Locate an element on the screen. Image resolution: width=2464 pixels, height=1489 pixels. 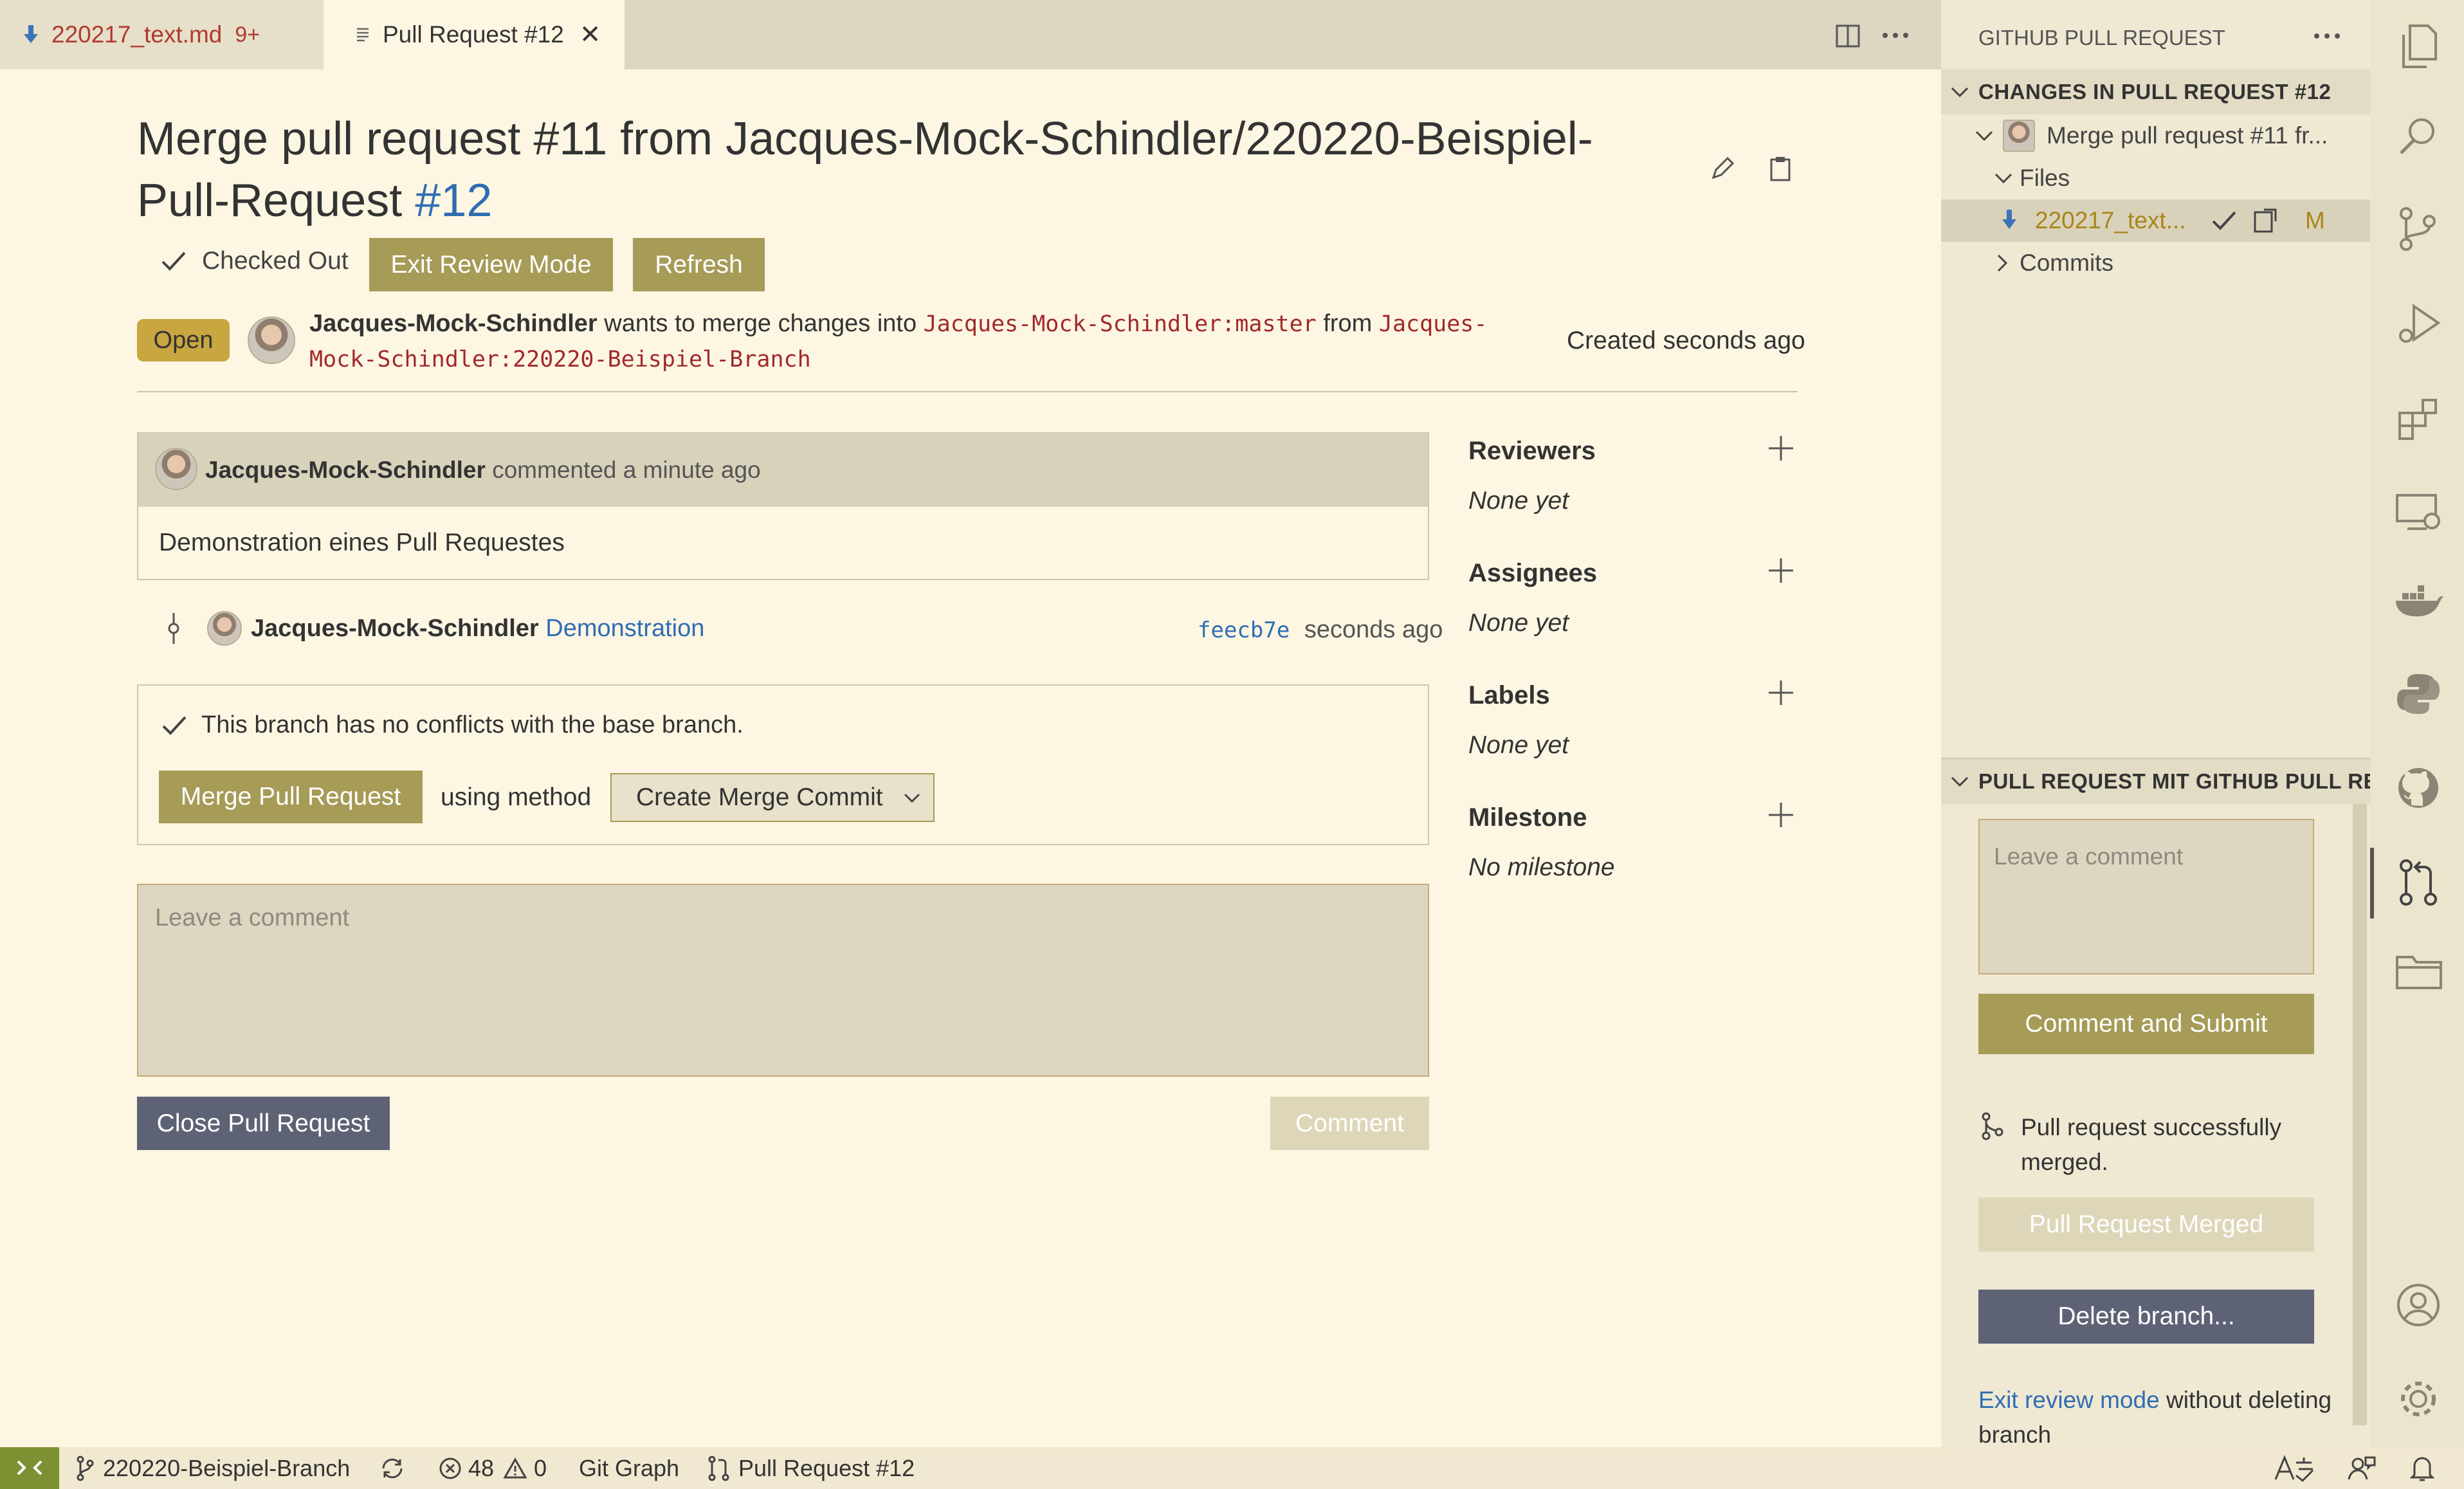
run-debug-icon is located at coordinates (2419, 324).